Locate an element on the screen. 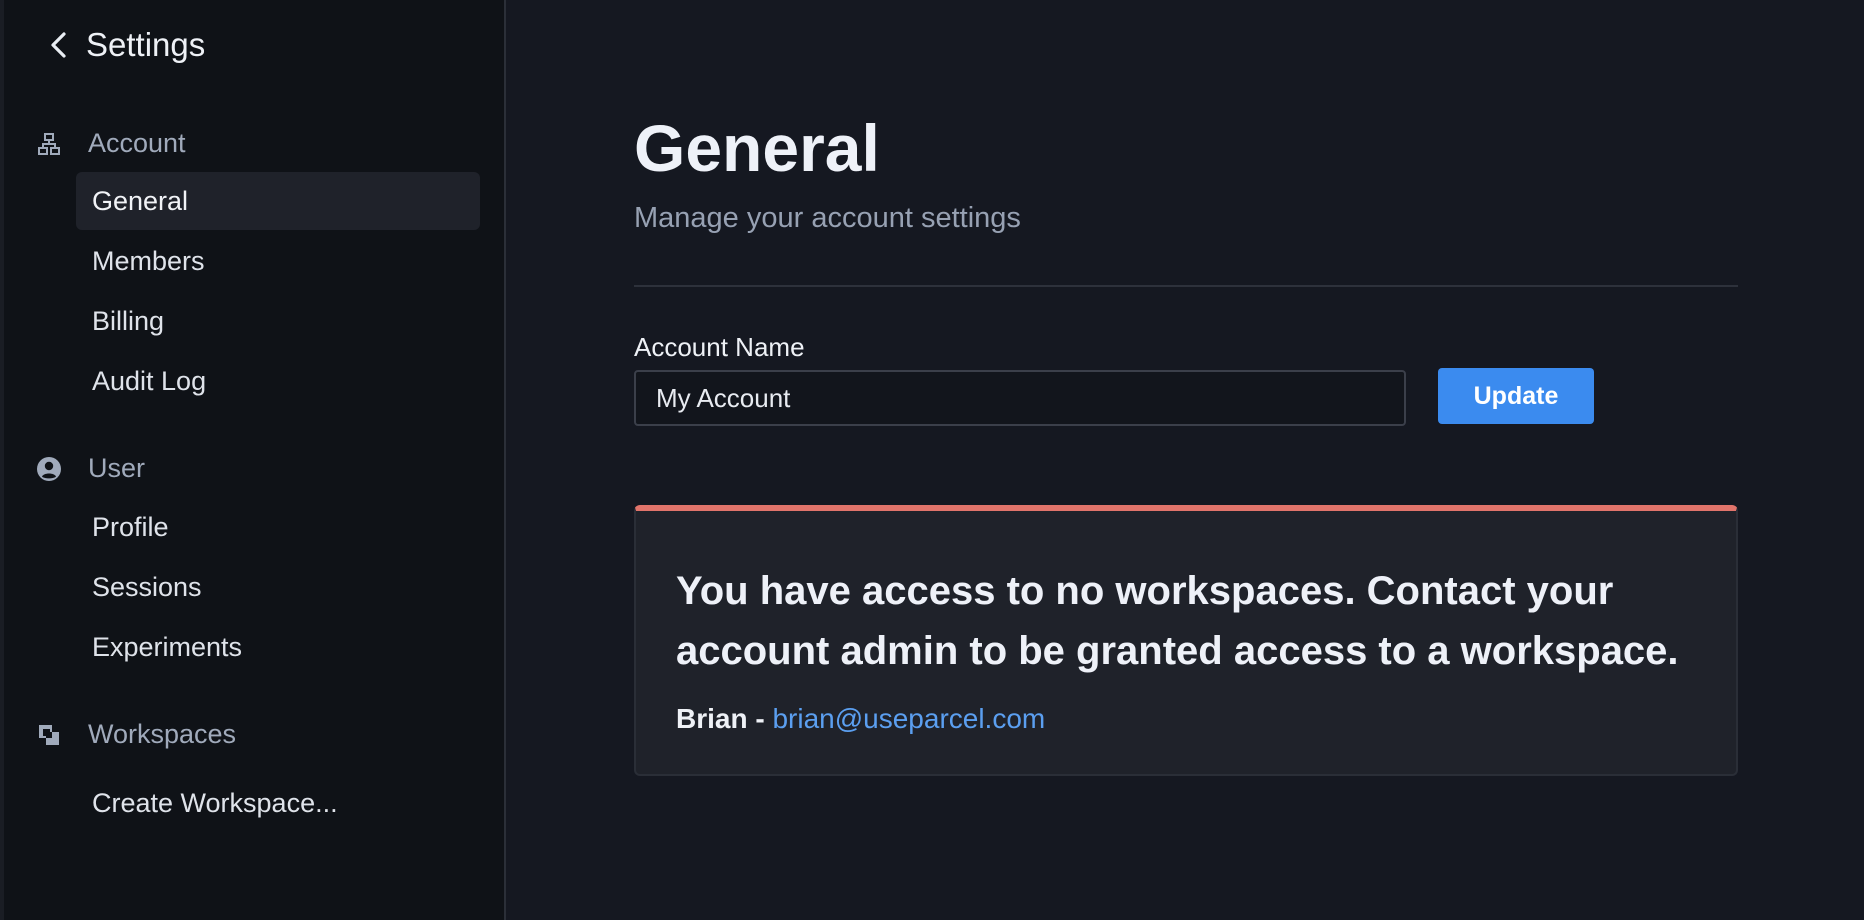 The width and height of the screenshot is (1864, 920). page-subtitle: Manage your account settings is located at coordinates (827, 218).